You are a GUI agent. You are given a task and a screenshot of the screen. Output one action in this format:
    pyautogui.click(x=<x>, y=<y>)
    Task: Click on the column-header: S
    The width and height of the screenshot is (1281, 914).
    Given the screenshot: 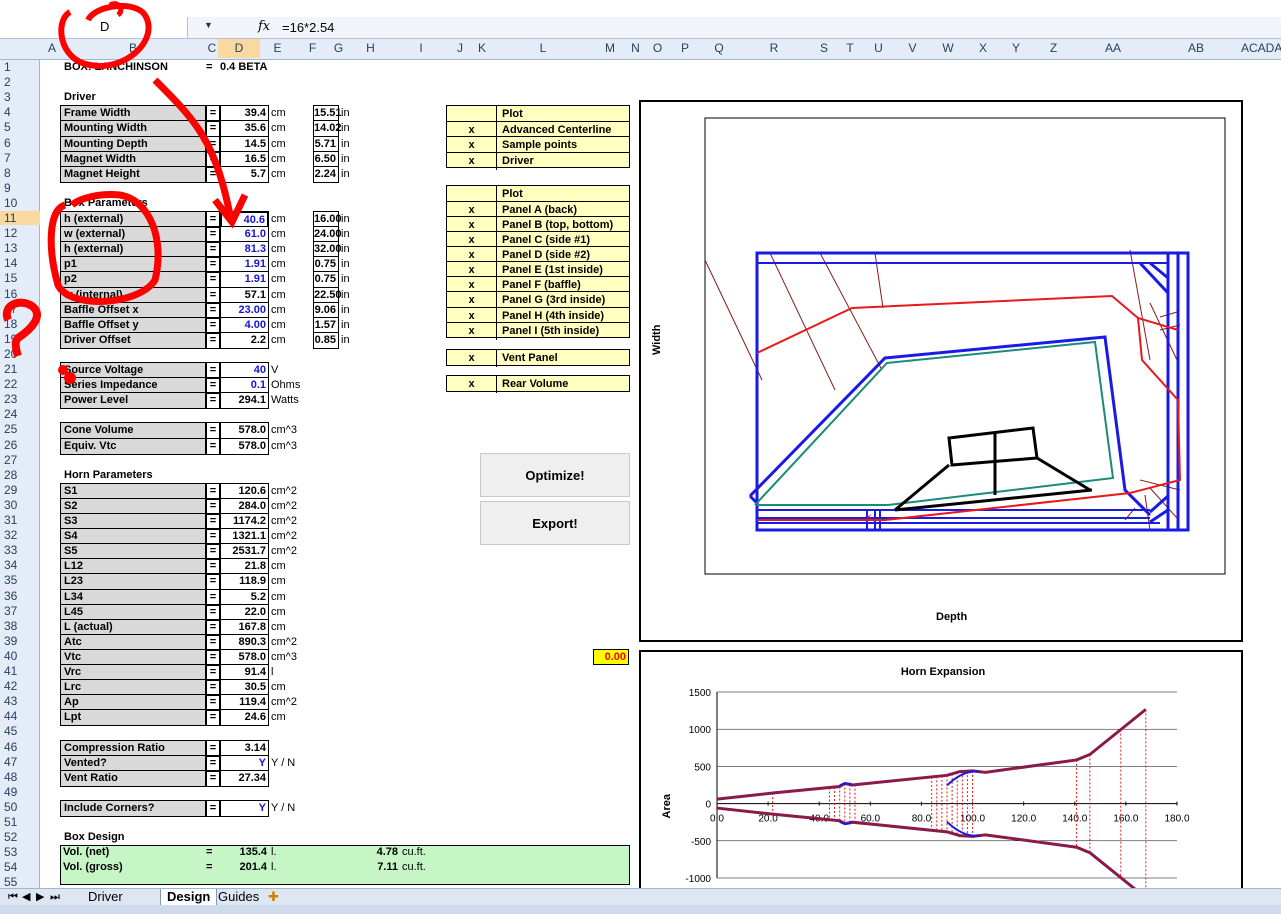 What is the action you would take?
    pyautogui.click(x=824, y=48)
    